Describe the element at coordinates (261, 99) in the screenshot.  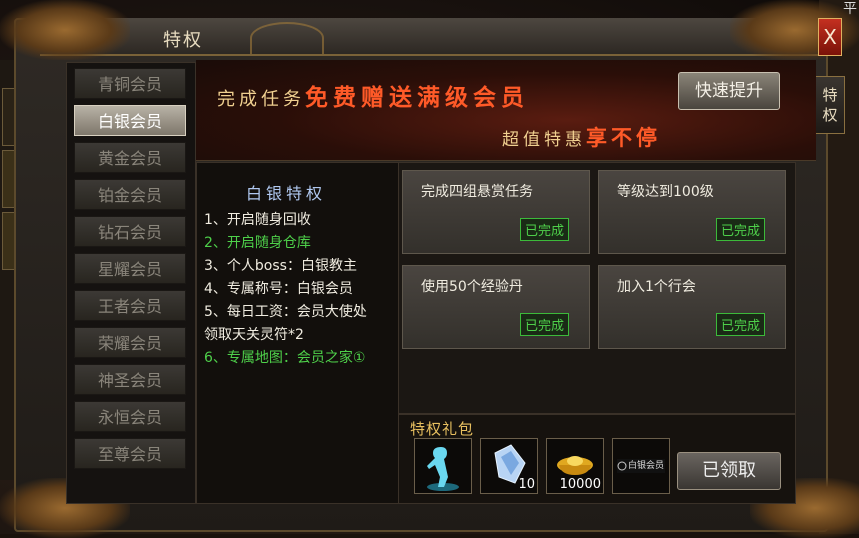
I see `banner-line-1-prefix: 完成任务` at that location.